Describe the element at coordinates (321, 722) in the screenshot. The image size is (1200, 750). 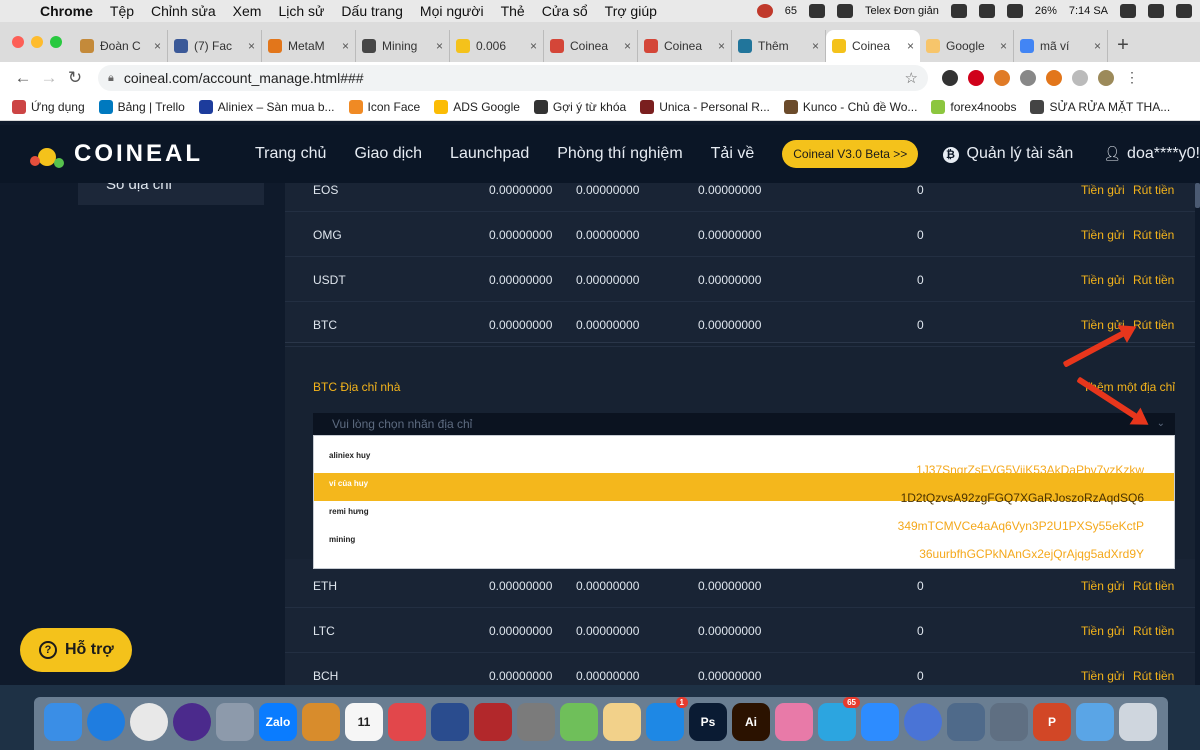
I see `notes-icon` at that location.